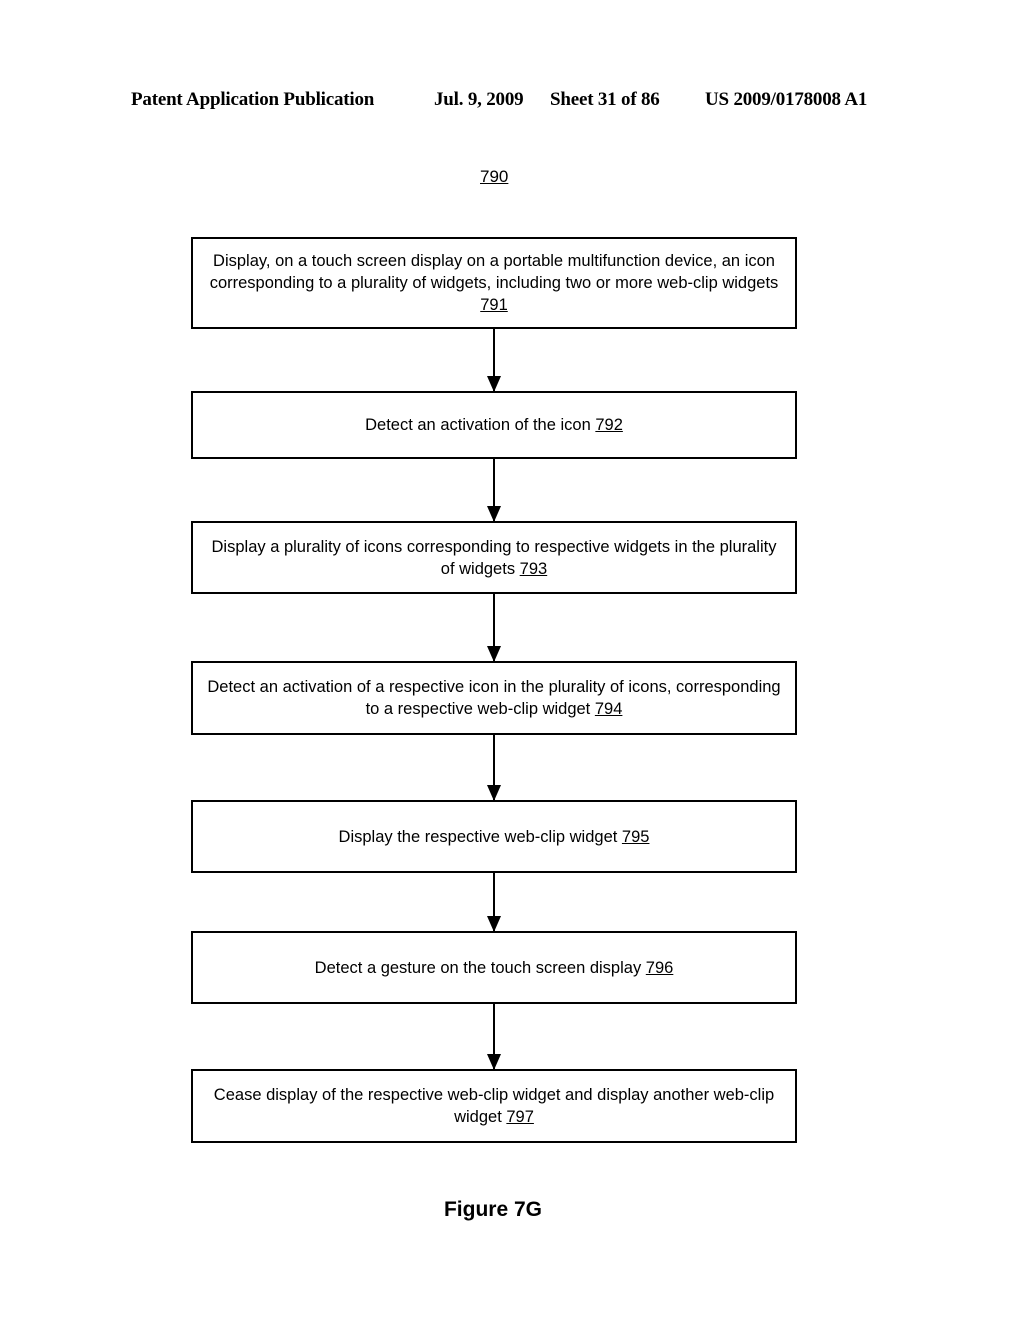 The image size is (1024, 1320). Describe the element at coordinates (494, 305) in the screenshot. I see `step-number: 791` at that location.